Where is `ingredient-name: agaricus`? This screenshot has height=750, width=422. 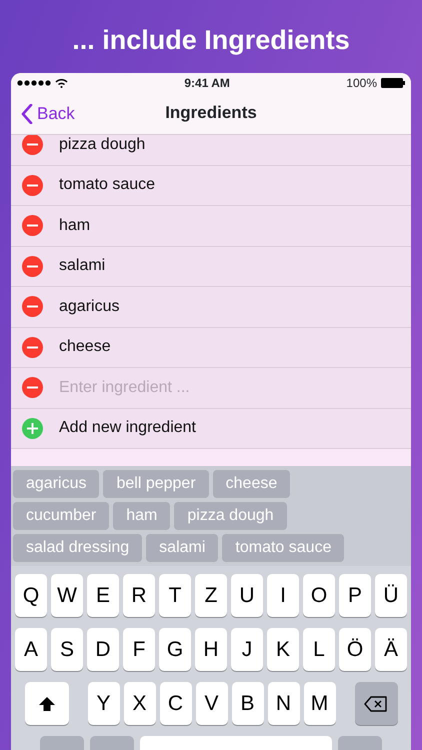 ingredient-name: agaricus is located at coordinates (89, 306).